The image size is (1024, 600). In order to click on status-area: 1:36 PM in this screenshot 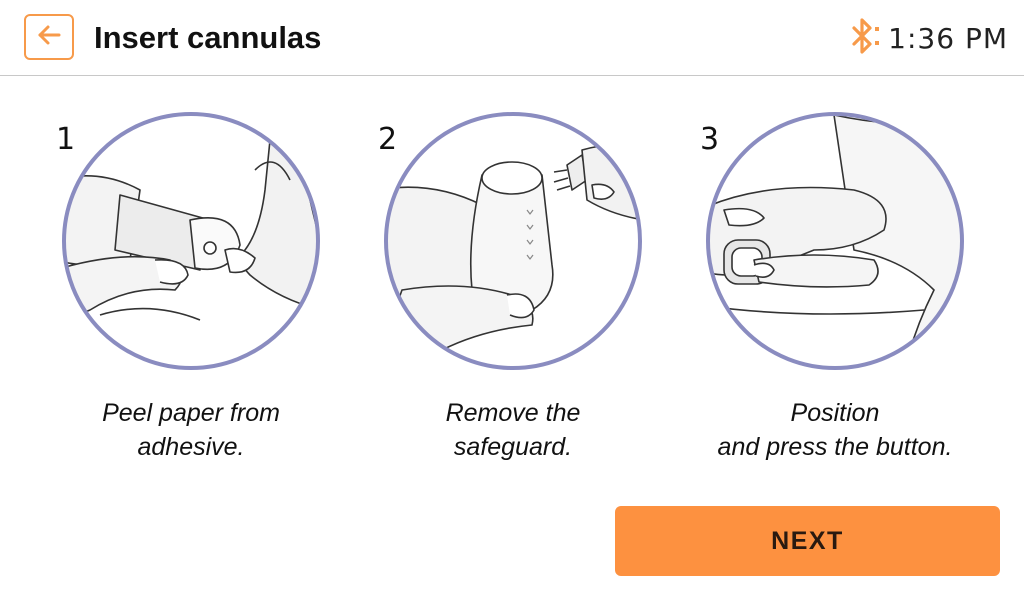, I will do `click(928, 38)`.